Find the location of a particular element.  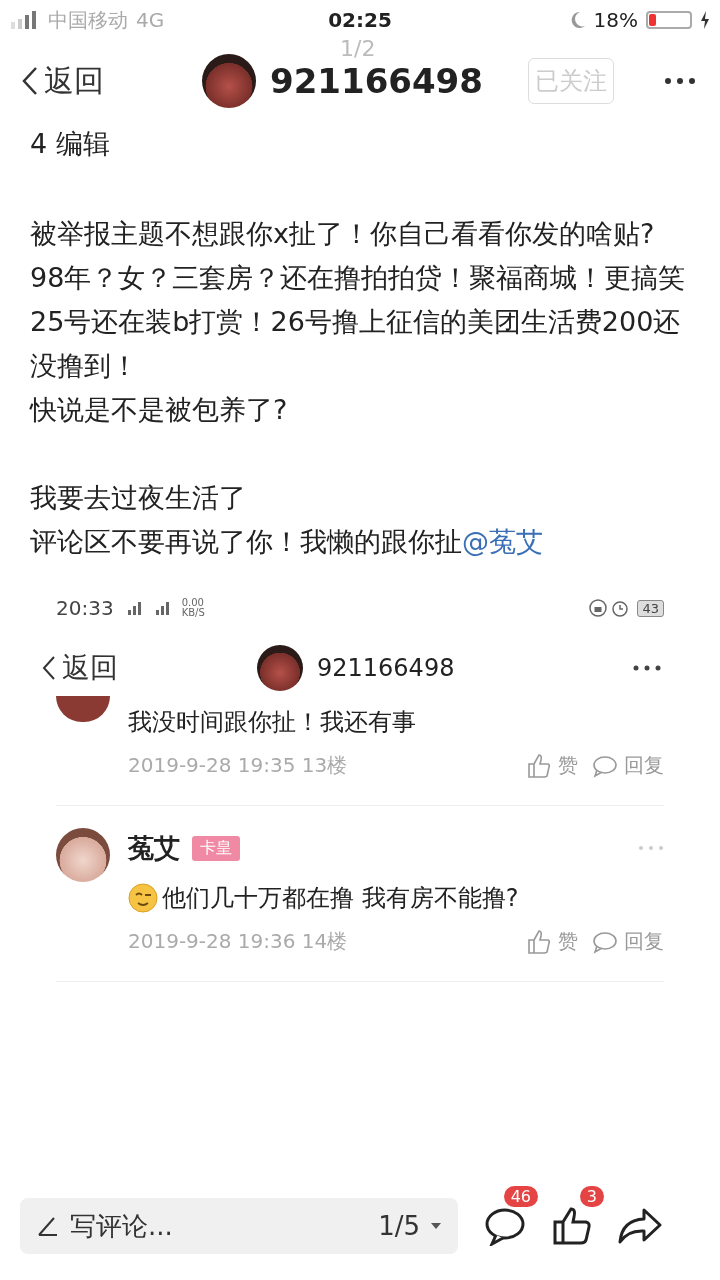

comment-text: 他们几十万都在撸 我有房不能撸? is located at coordinates (340, 898).